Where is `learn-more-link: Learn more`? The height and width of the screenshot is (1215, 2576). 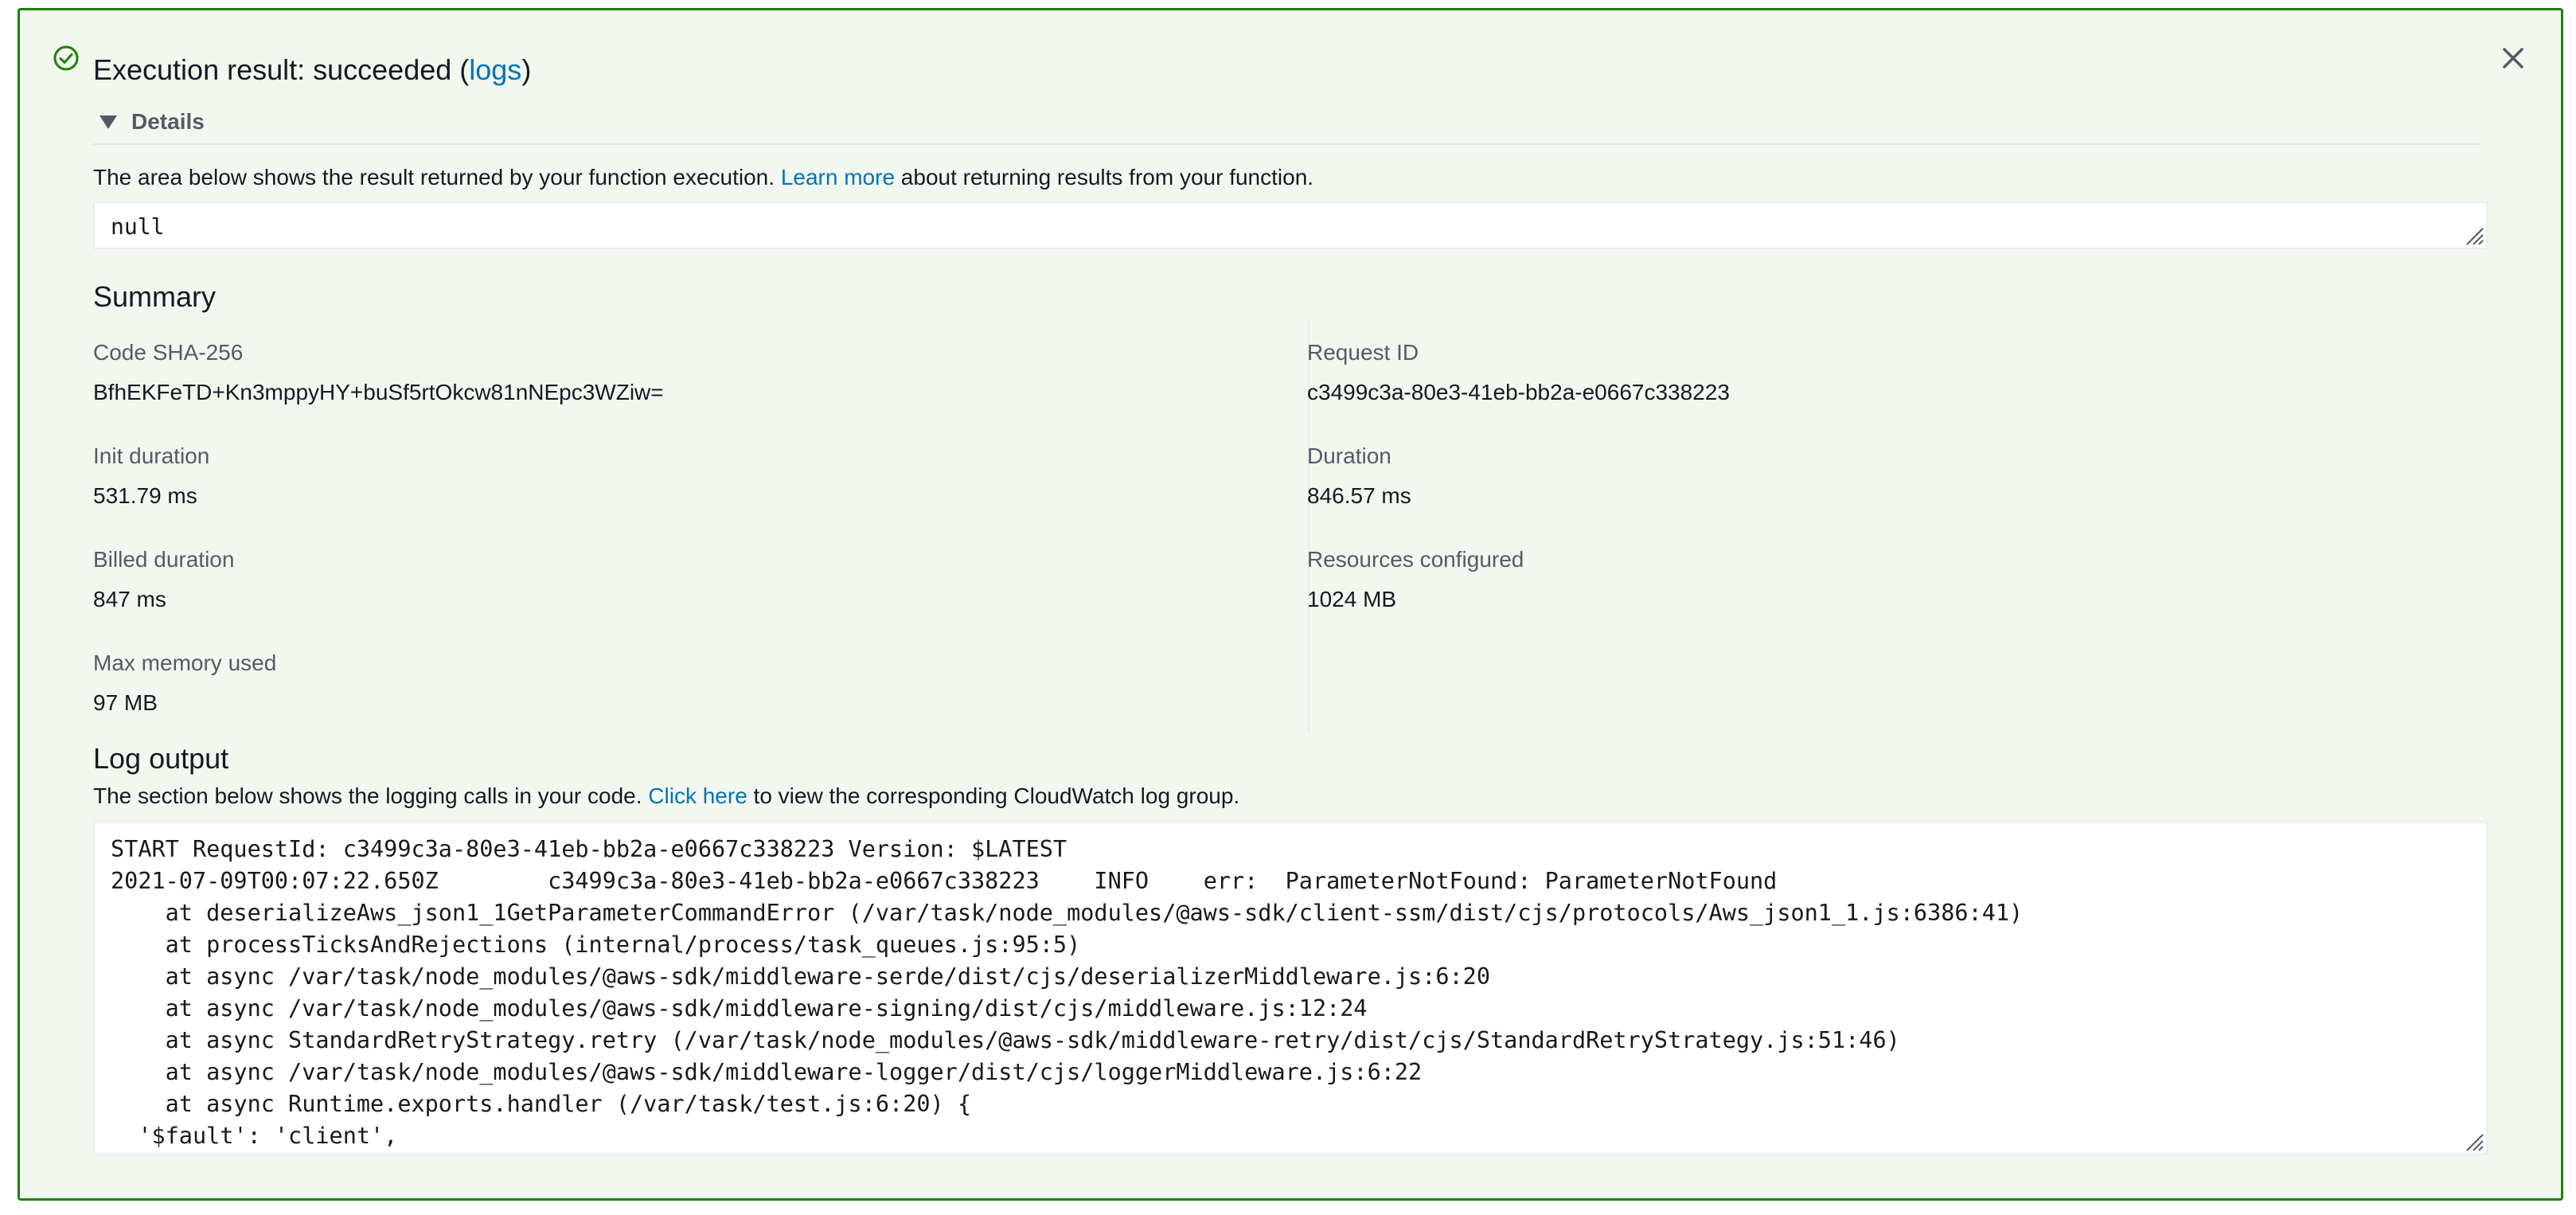 learn-more-link: Learn more is located at coordinates (838, 177).